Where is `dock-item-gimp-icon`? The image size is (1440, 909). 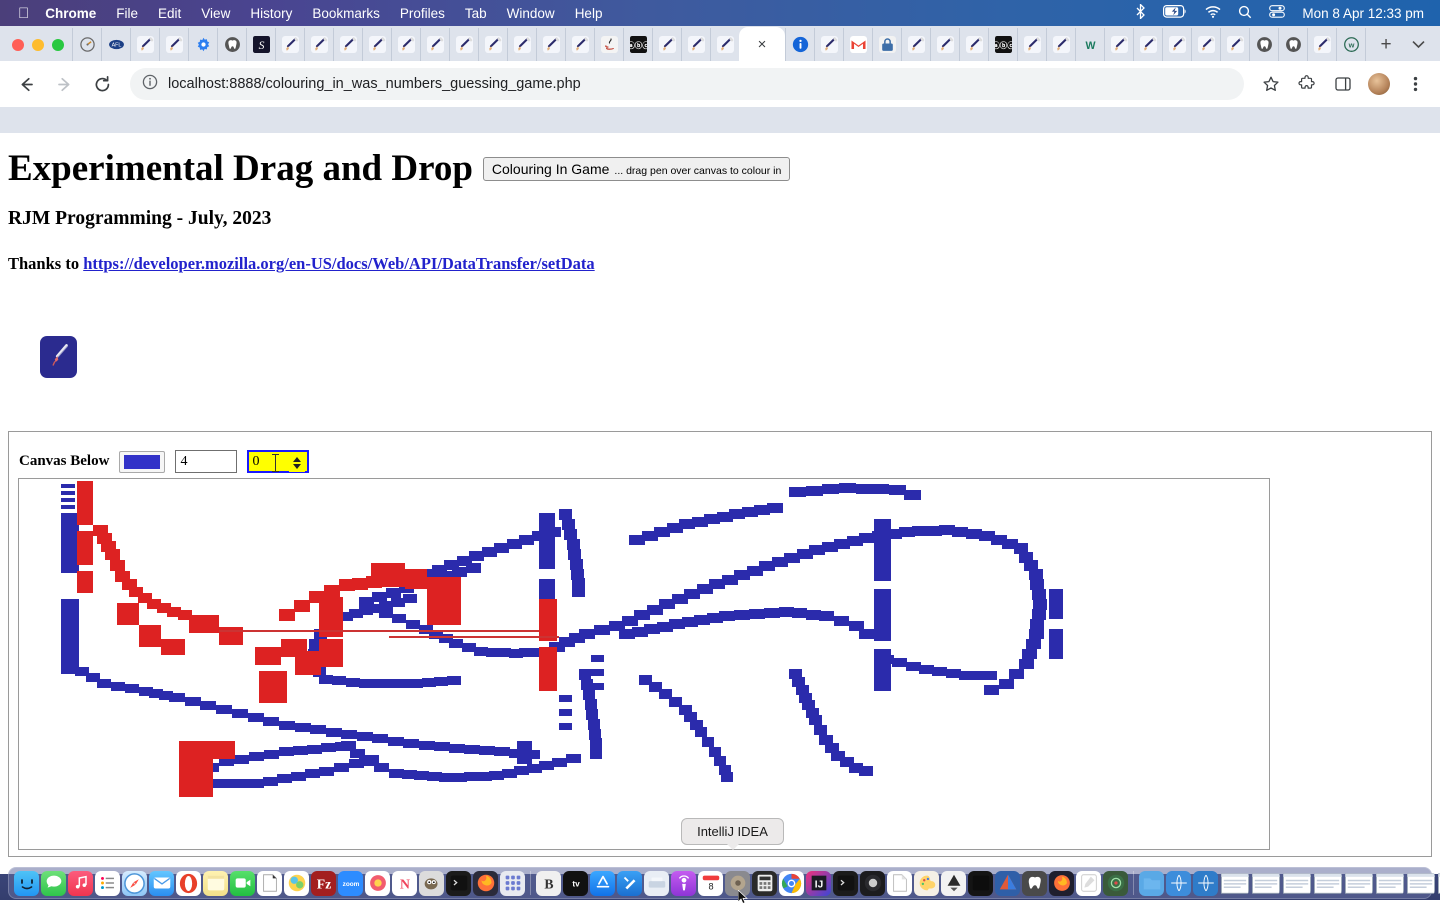 dock-item-gimp-icon is located at coordinates (431, 883).